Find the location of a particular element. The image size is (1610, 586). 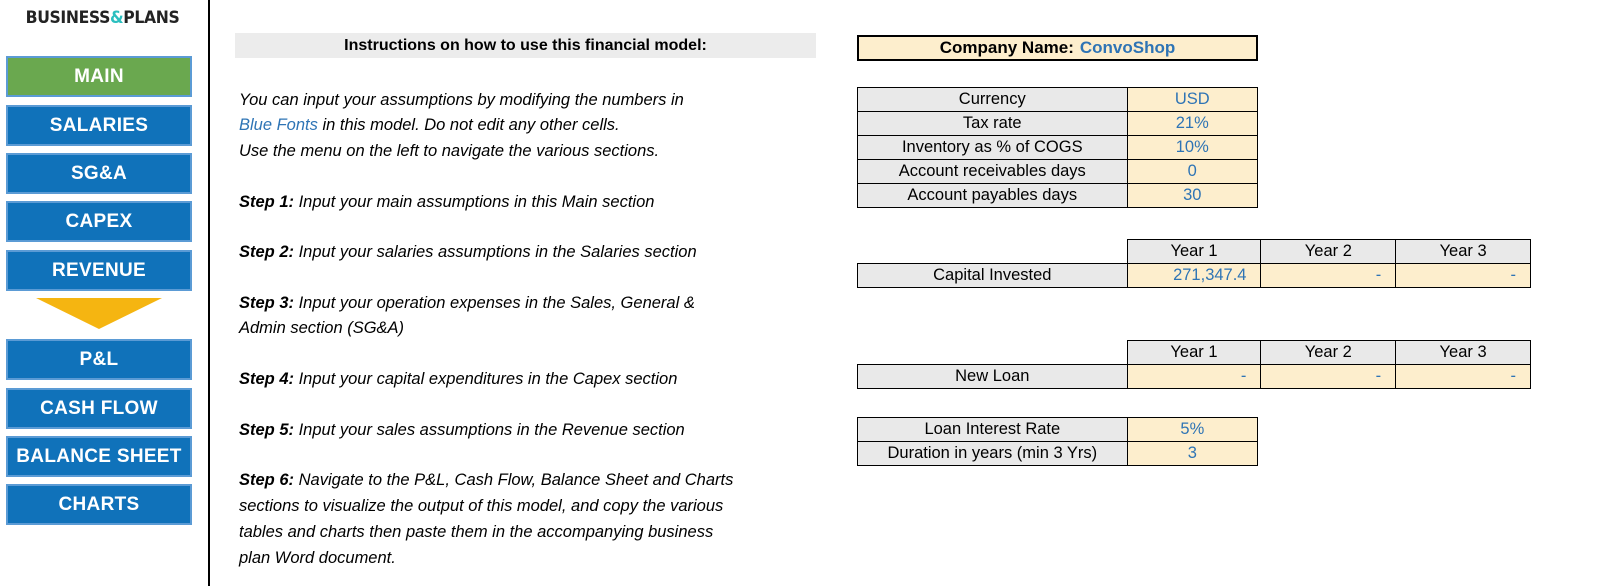

assumption-value-inventory-pct: 10% is located at coordinates (1192, 147).